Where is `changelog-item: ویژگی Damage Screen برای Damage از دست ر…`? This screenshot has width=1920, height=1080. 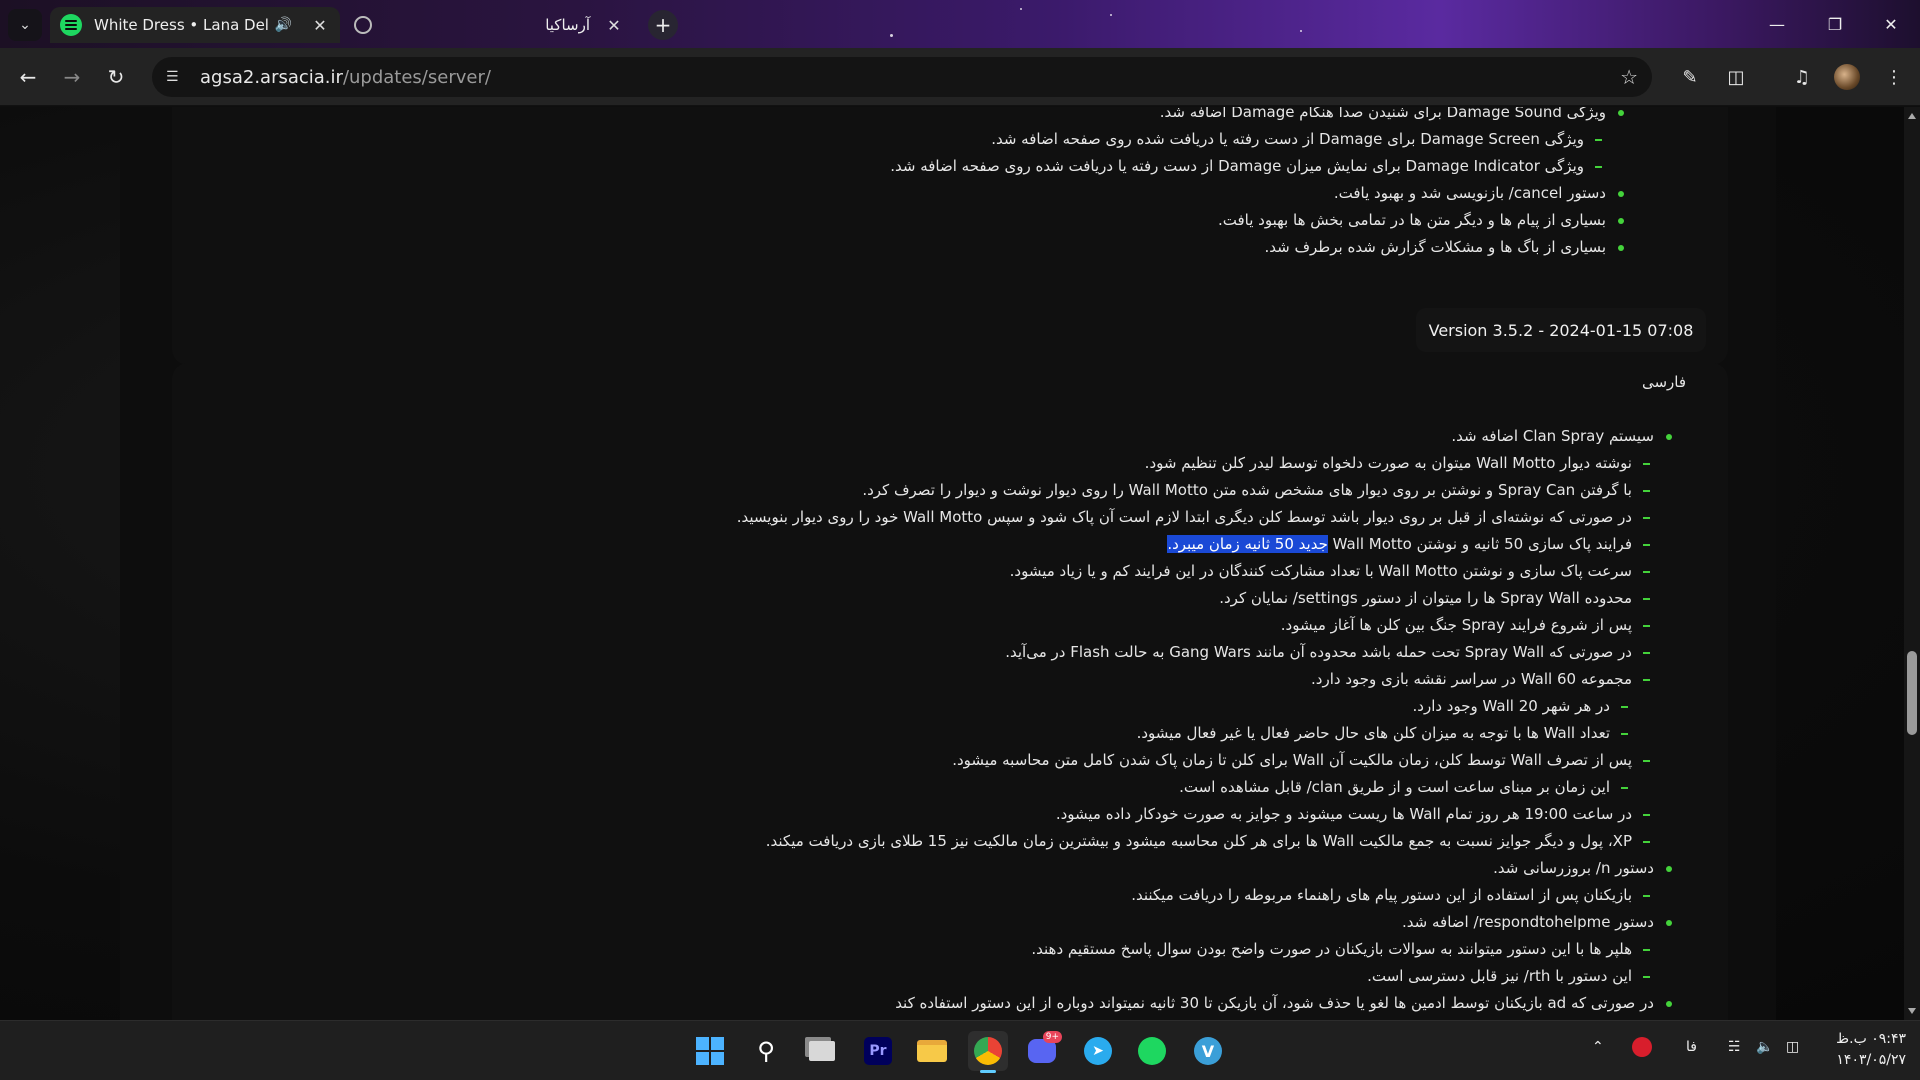 changelog-item: ویژگی Damage Screen برای Damage از دست ر… is located at coordinates (1259, 139).